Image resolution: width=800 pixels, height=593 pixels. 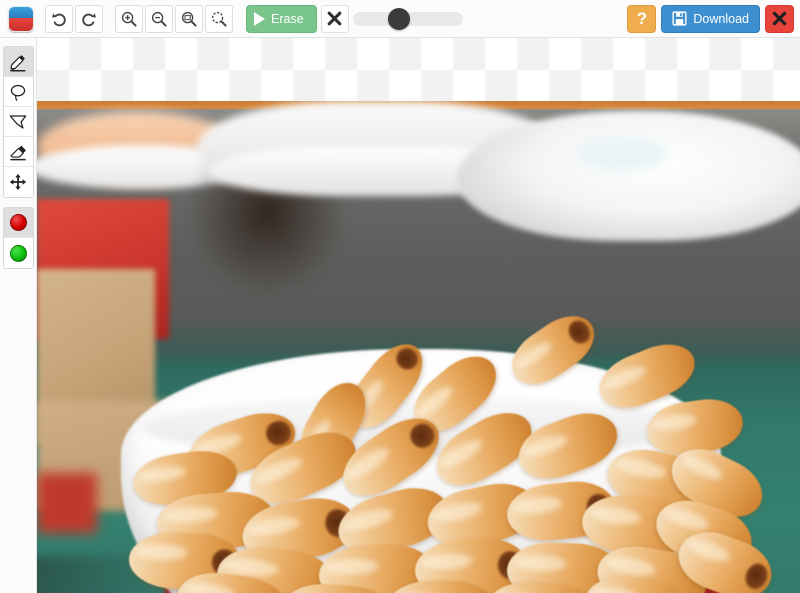 I want to click on sidebar-item-marker: Marker, so click(x=18, y=62).